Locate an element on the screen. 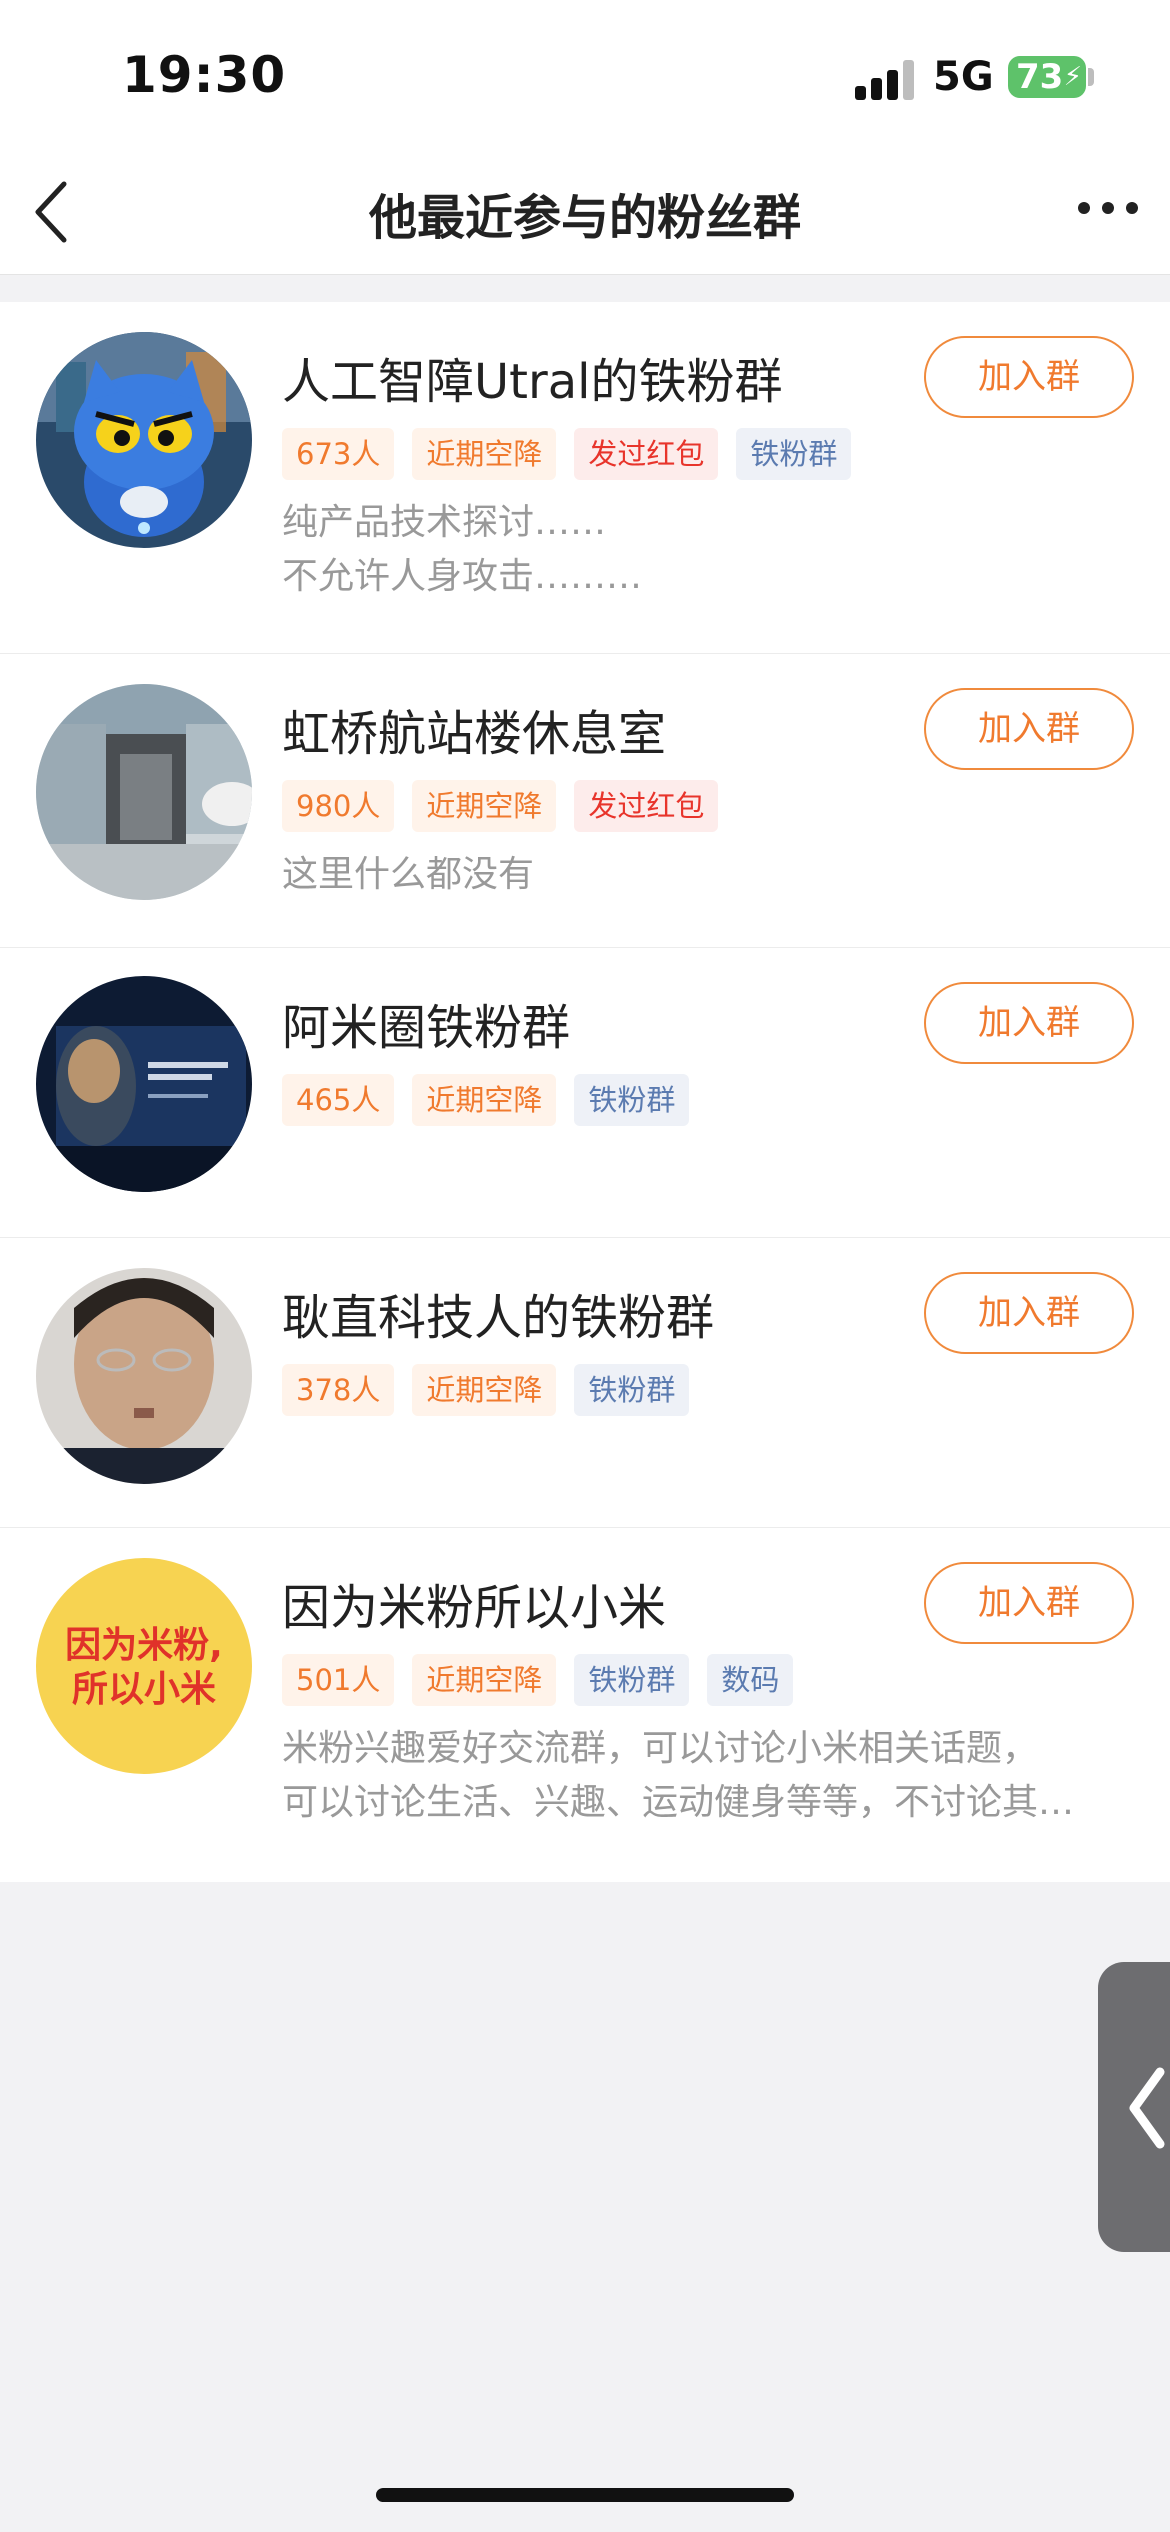 Image resolution: width=1170 pixels, height=2532 pixels. tag-list: 465人 近期空降 铁粉群 is located at coordinates (486, 1100).